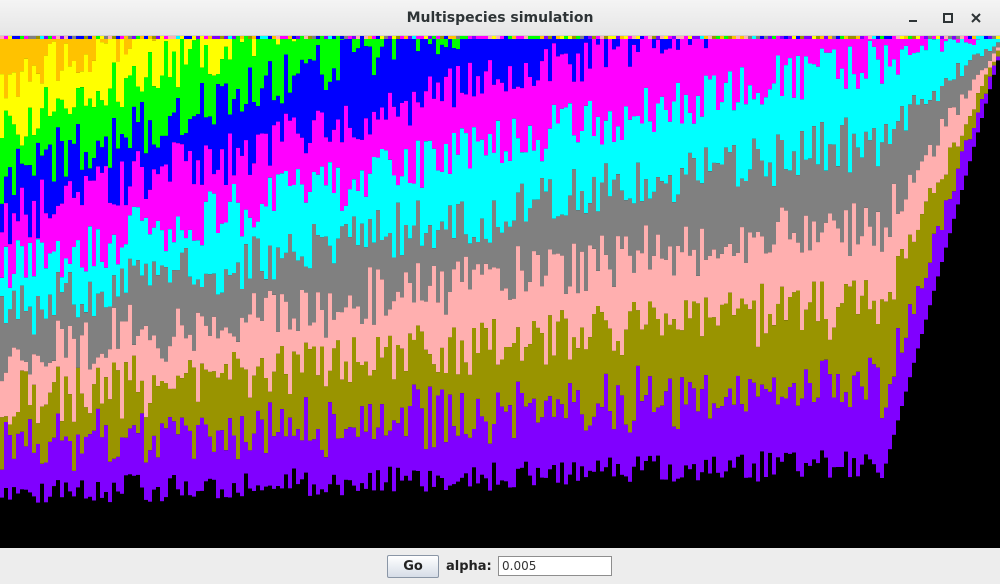 This screenshot has height=584, width=1000. Describe the element at coordinates (413, 566) in the screenshot. I see `go-button: Go` at that location.